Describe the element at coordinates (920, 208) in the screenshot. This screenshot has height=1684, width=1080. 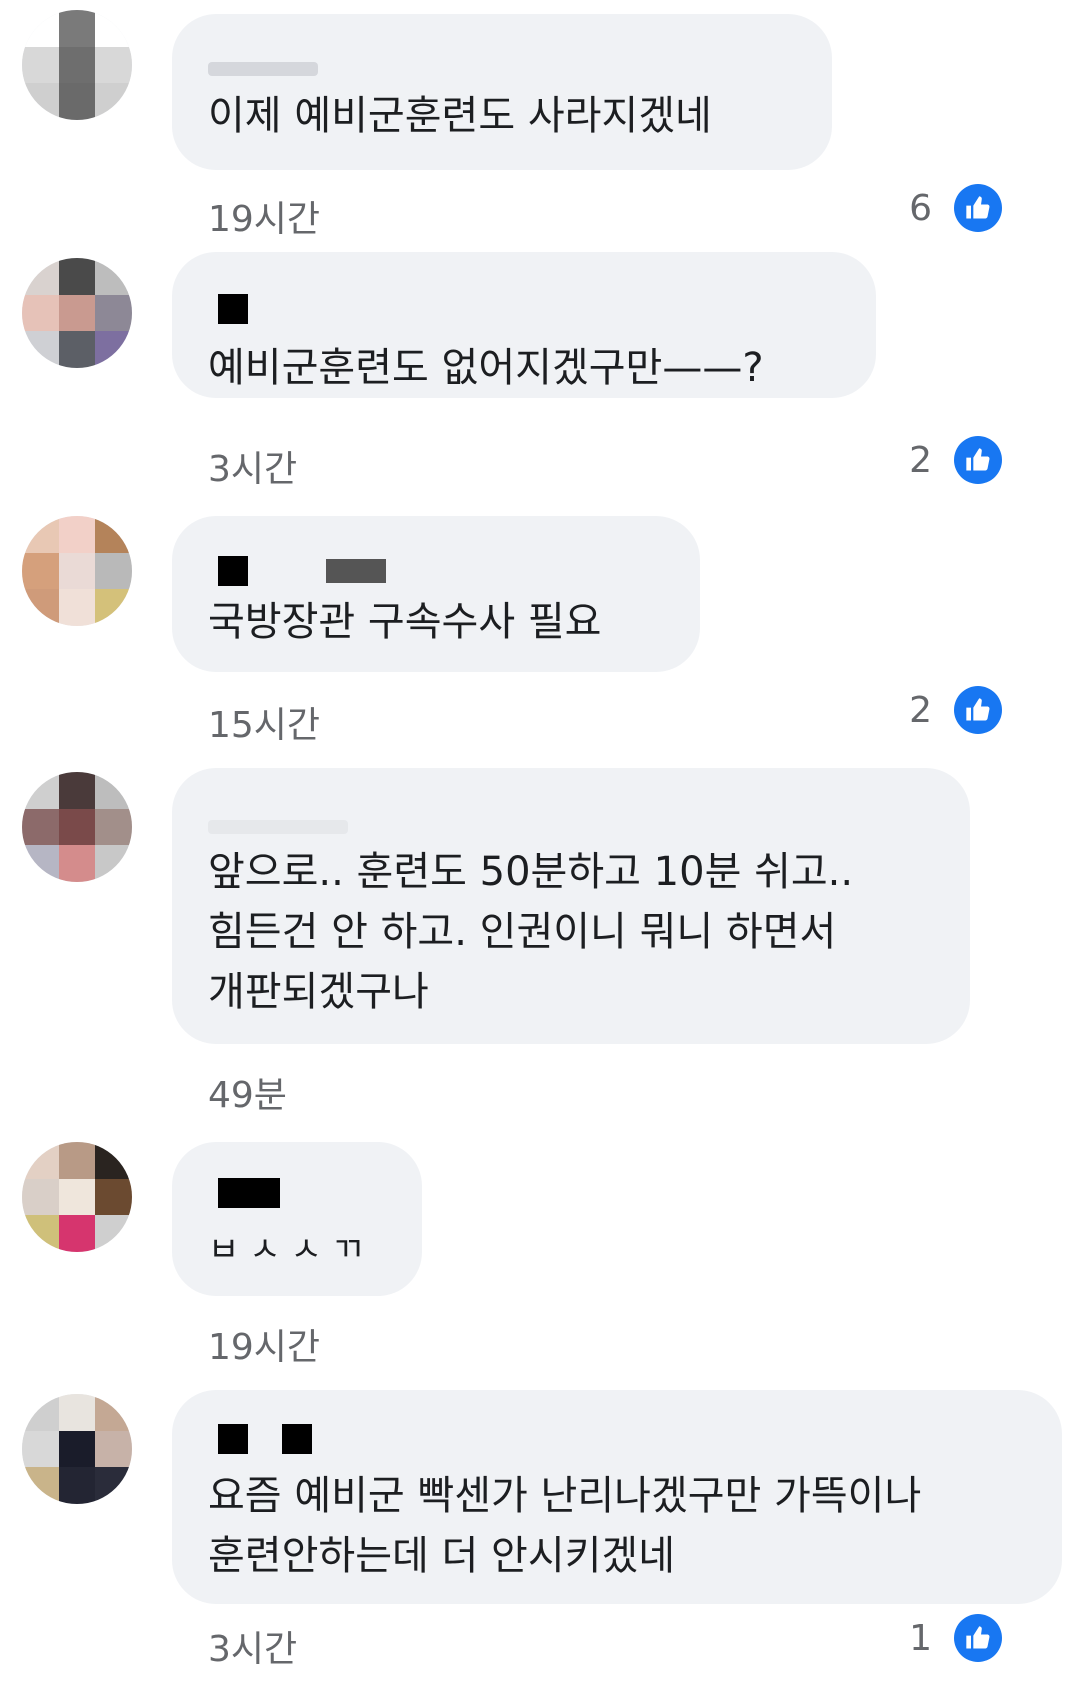
I see `like-count: 6` at that location.